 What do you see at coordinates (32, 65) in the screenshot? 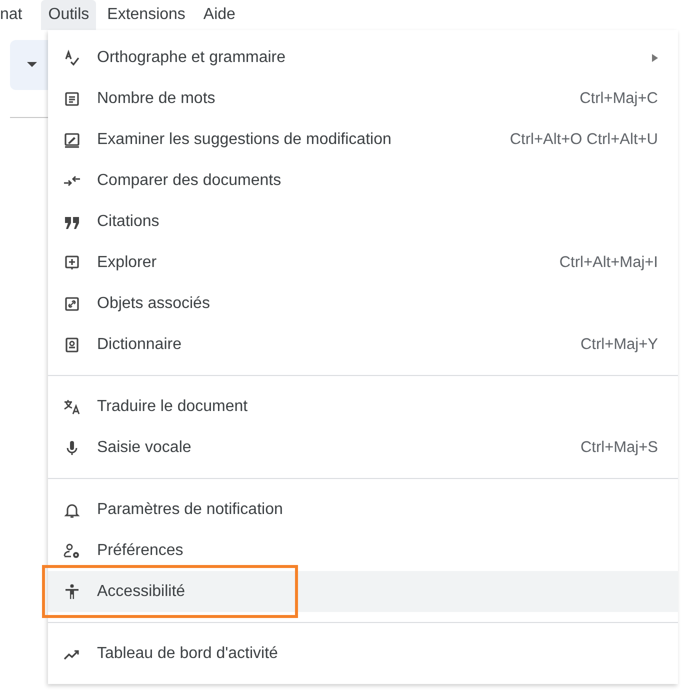
I see `caret-icon` at bounding box center [32, 65].